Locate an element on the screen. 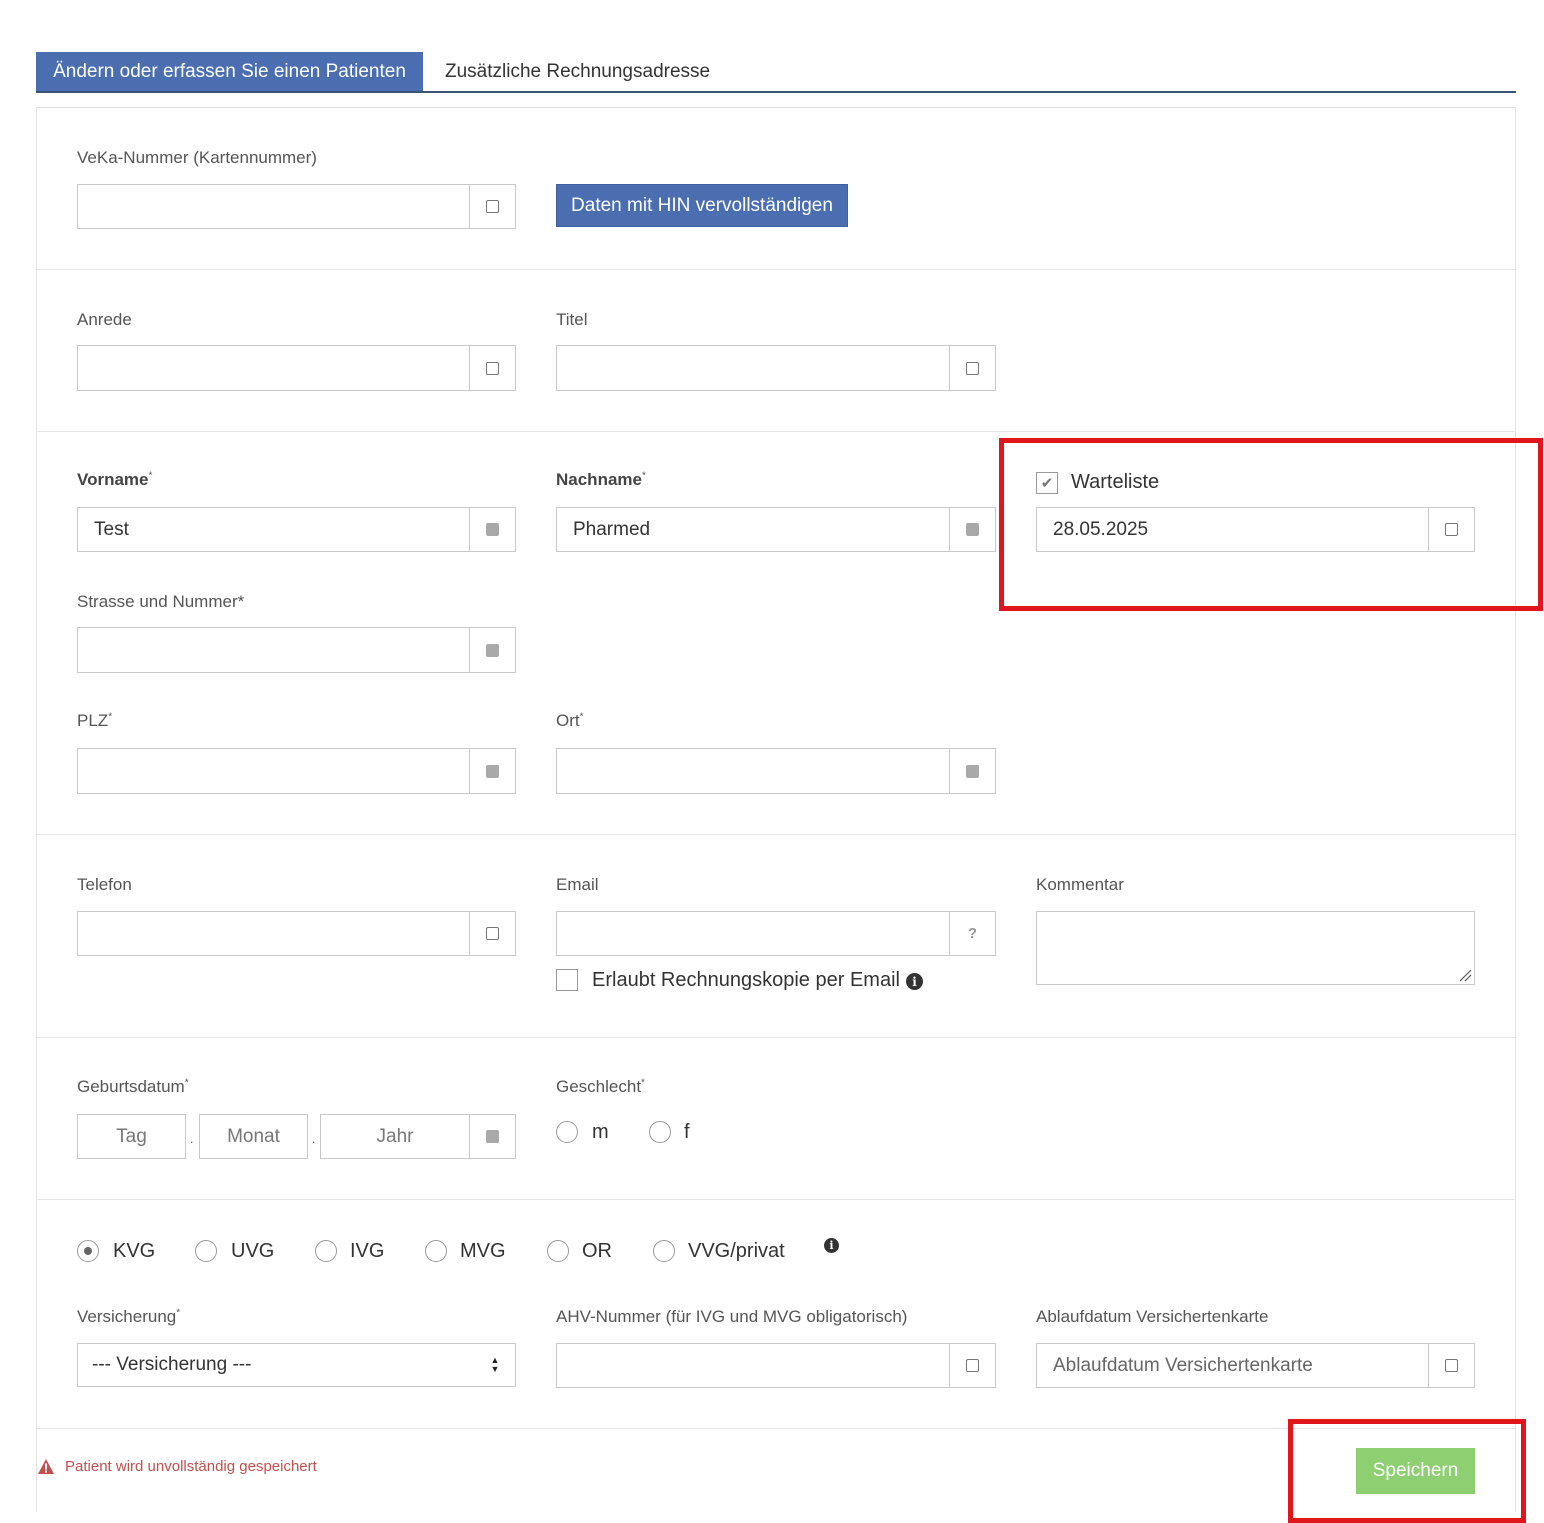 This screenshot has width=1544, height=1523. birth-year-input: Jahr is located at coordinates (395, 1136).